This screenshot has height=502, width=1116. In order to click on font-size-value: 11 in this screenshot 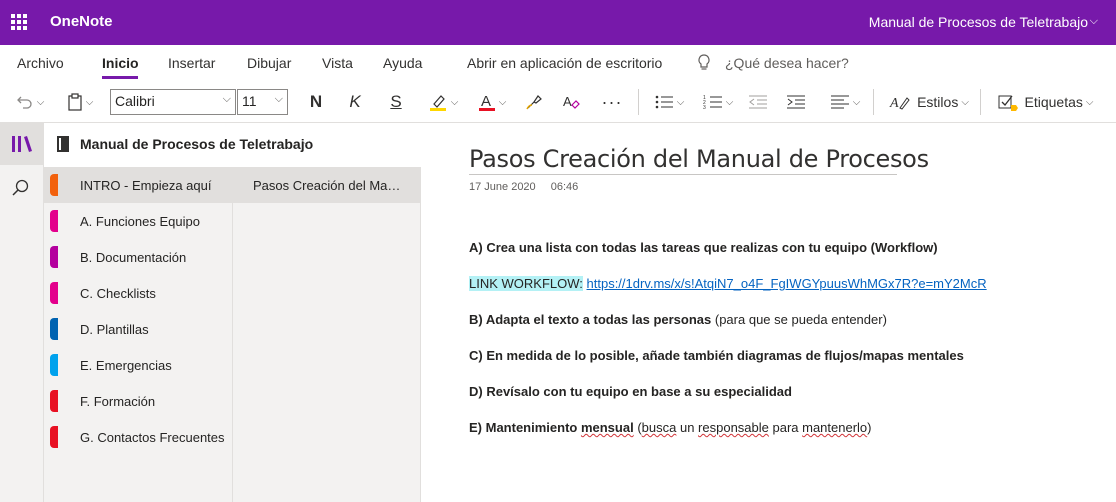, I will do `click(249, 101)`.